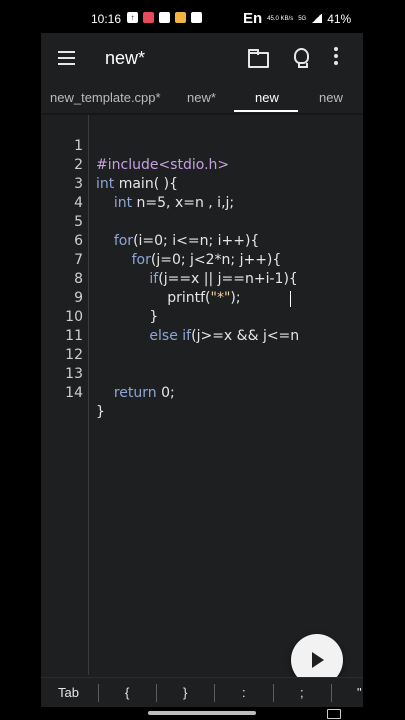 This screenshot has width=405, height=720. Describe the element at coordinates (202, 278) in the screenshot. I see `code-line: 8 printf("*");` at that location.